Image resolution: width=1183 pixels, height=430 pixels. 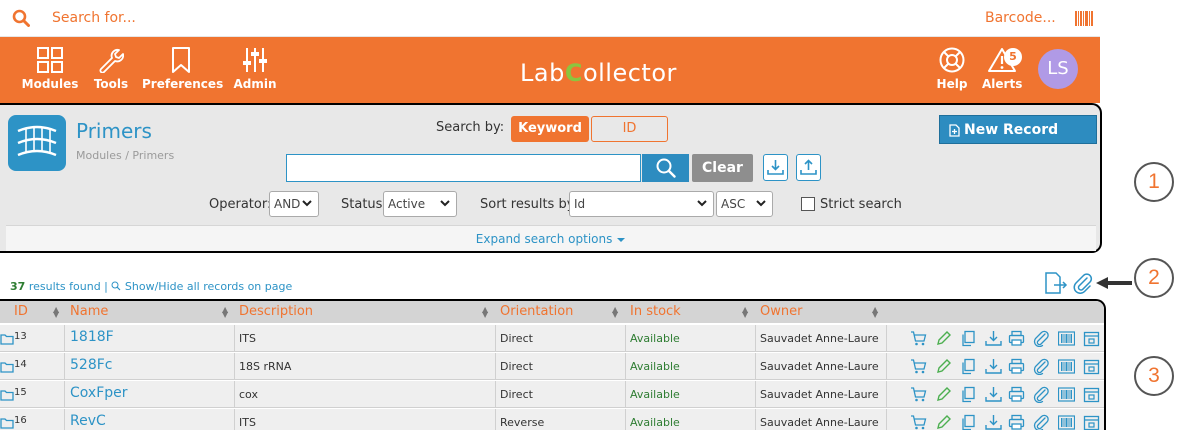 I want to click on operator-select: AND, so click(x=294, y=204).